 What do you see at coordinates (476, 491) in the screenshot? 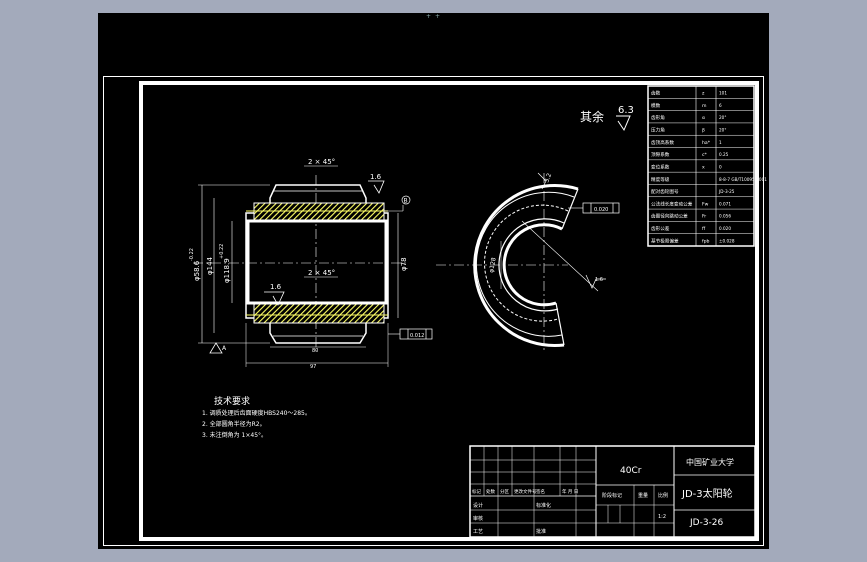
I see `tb-row-label-0: 标记` at bounding box center [476, 491].